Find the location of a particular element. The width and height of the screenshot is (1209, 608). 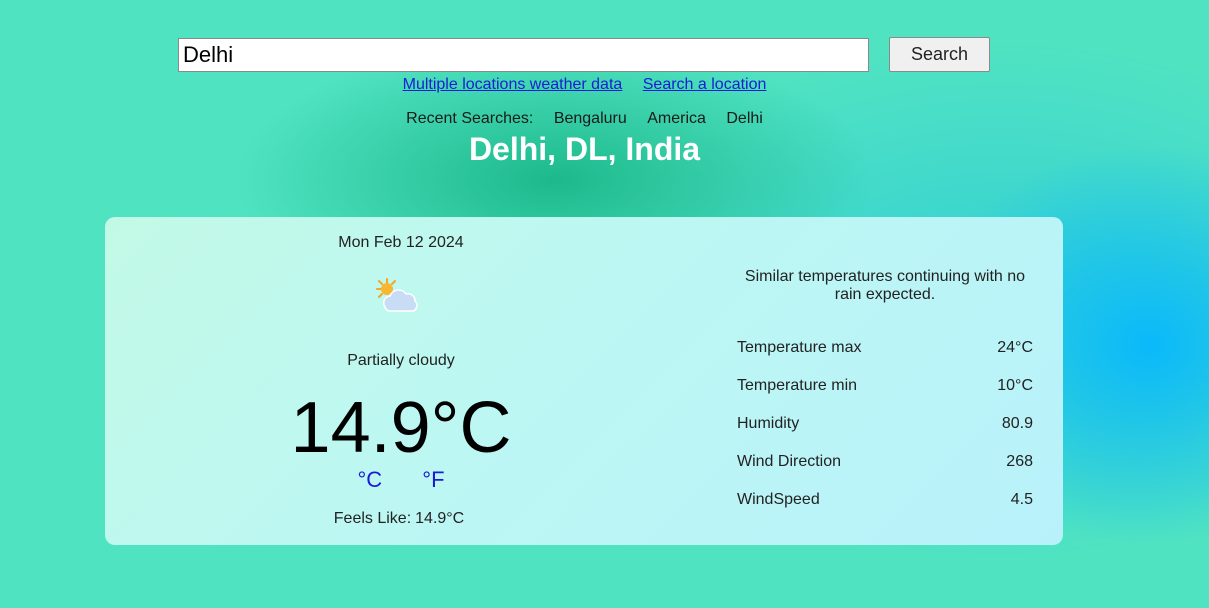

recent-searches: Recent Searches: Bengaluru America Delhi is located at coordinates (584, 119).